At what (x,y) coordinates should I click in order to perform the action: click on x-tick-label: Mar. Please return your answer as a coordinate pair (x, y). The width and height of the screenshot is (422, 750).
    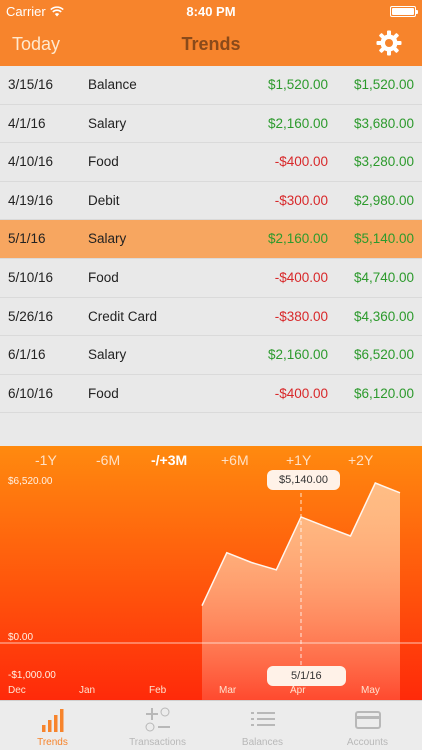
    Looking at the image, I should click on (228, 690).